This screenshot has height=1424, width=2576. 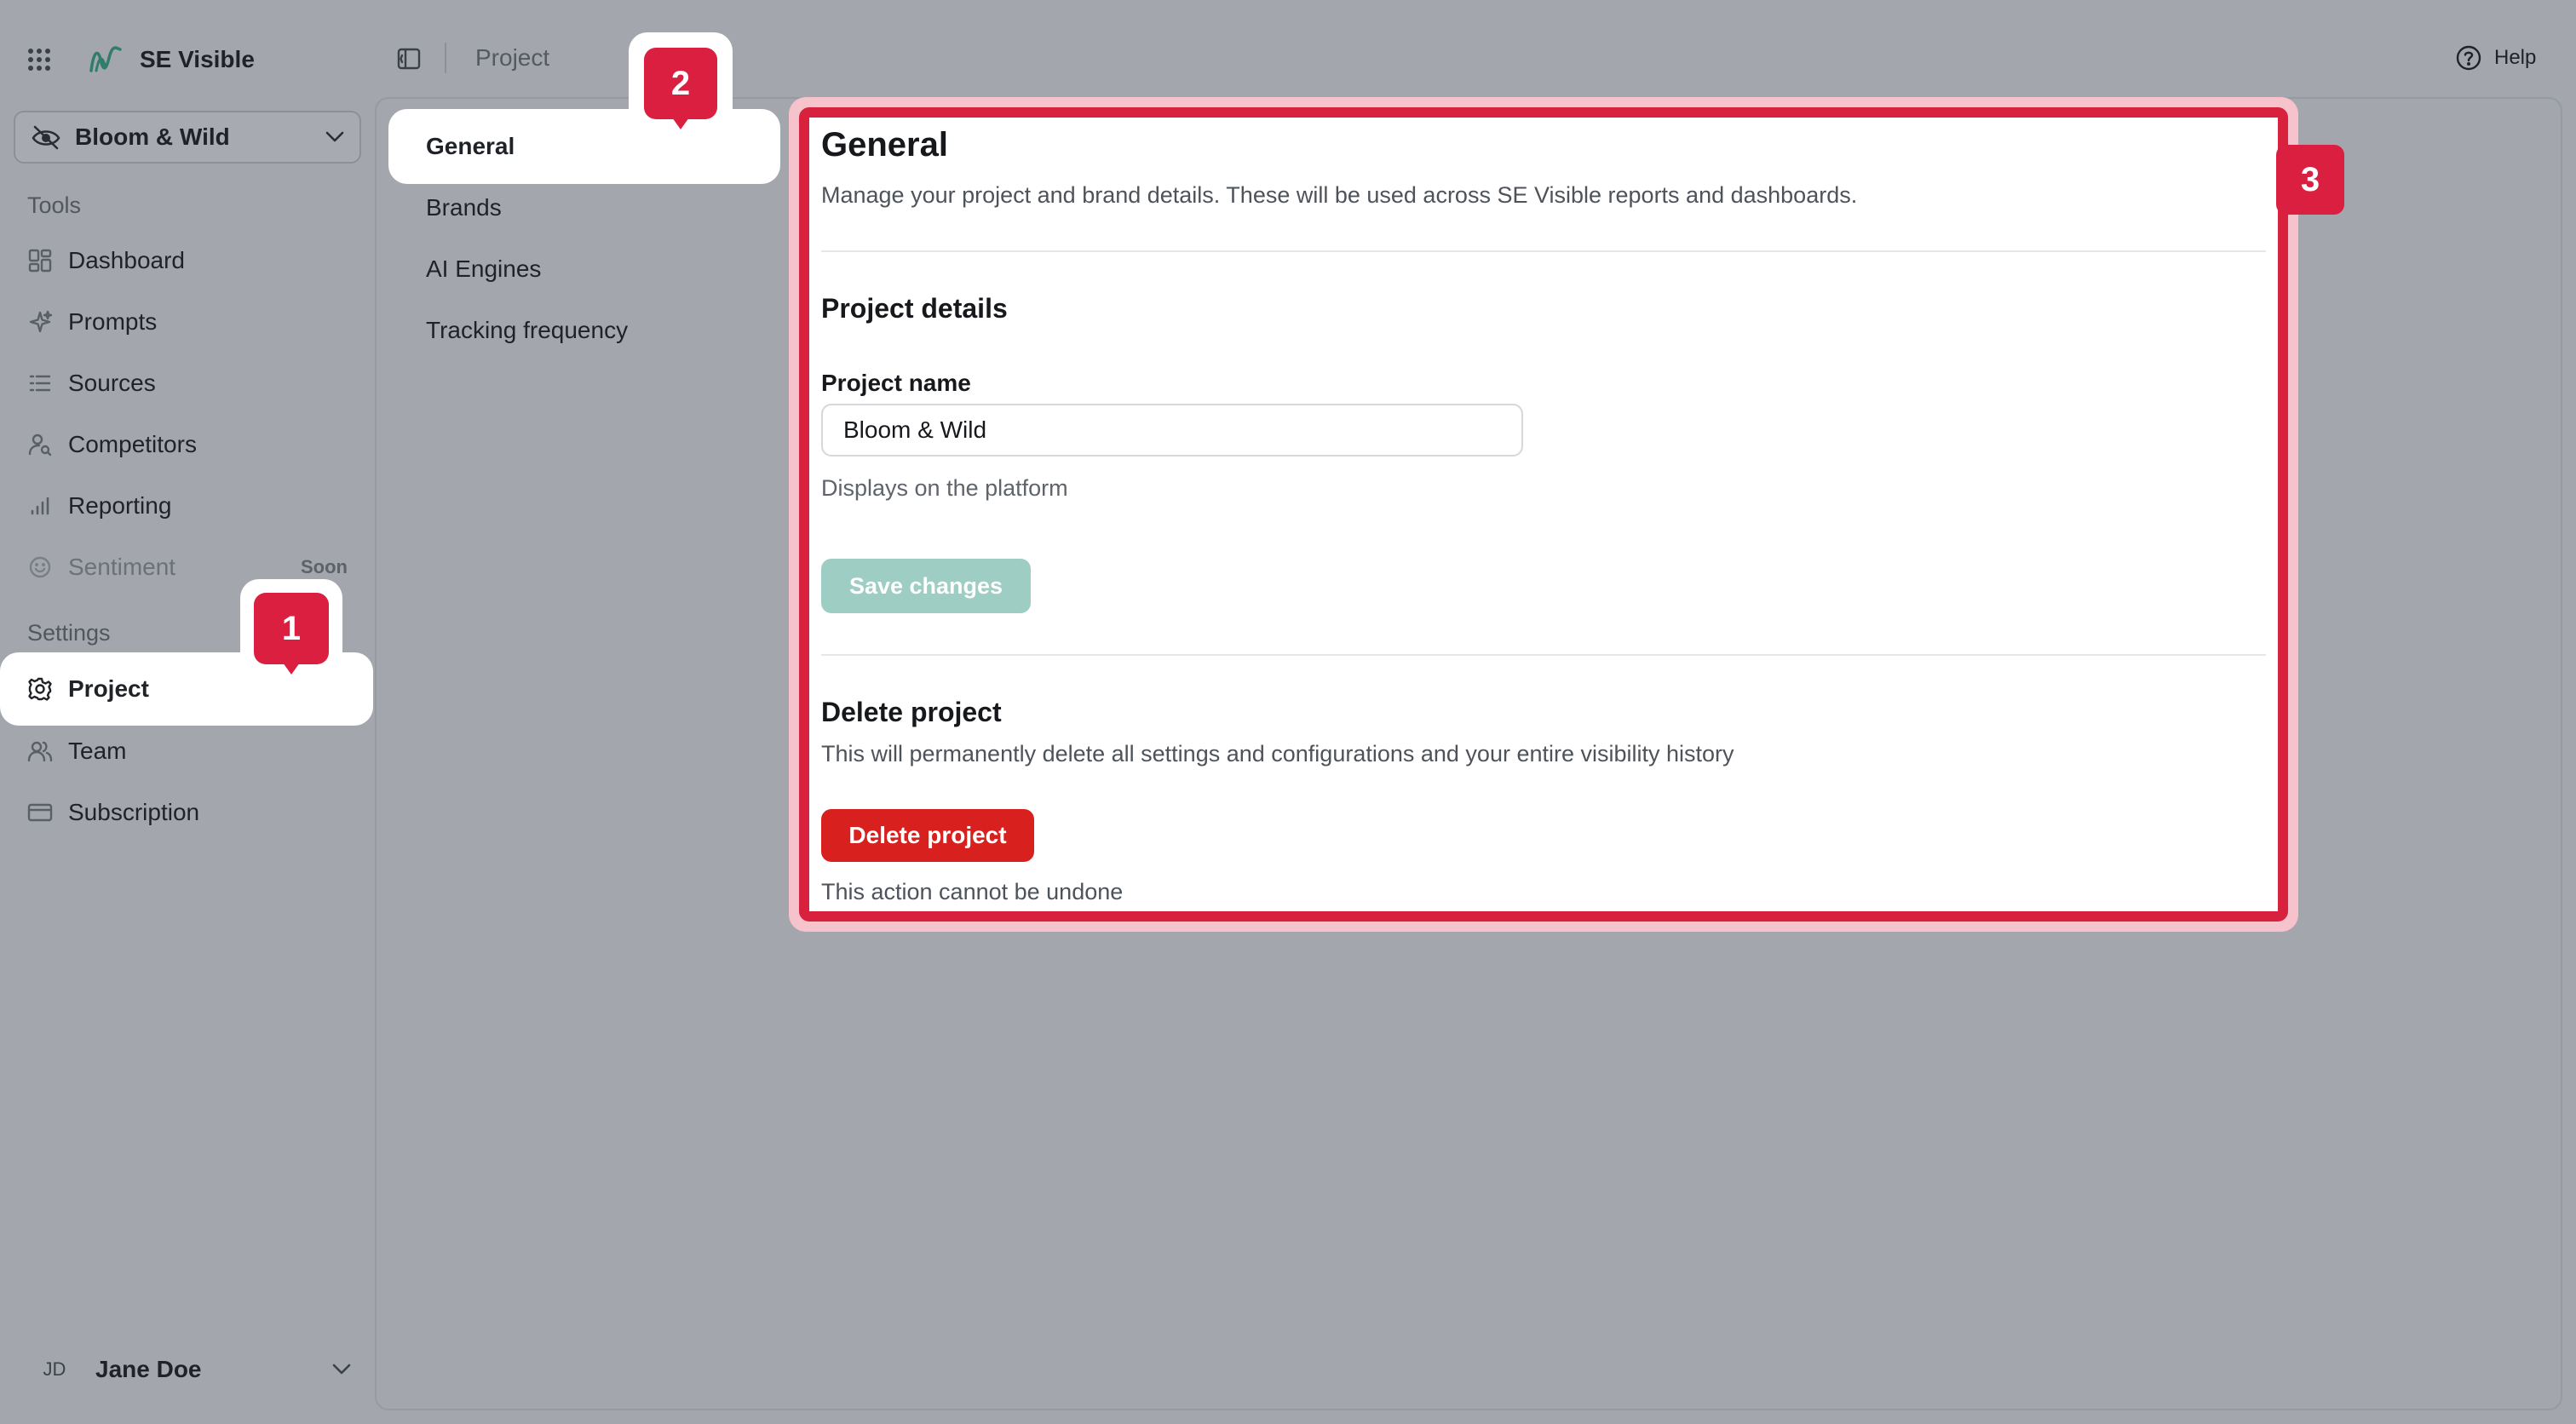 What do you see at coordinates (912, 712) in the screenshot?
I see `delete-project-heading: Delete project` at bounding box center [912, 712].